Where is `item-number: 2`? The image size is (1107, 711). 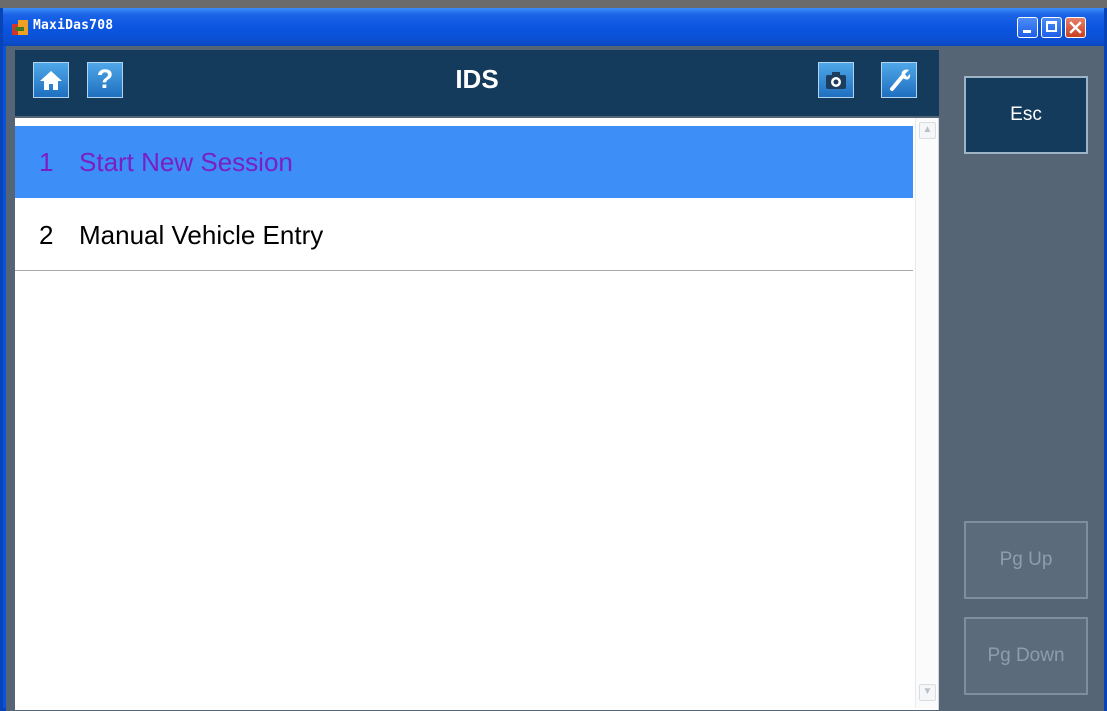
item-number: 2 is located at coordinates (46, 235).